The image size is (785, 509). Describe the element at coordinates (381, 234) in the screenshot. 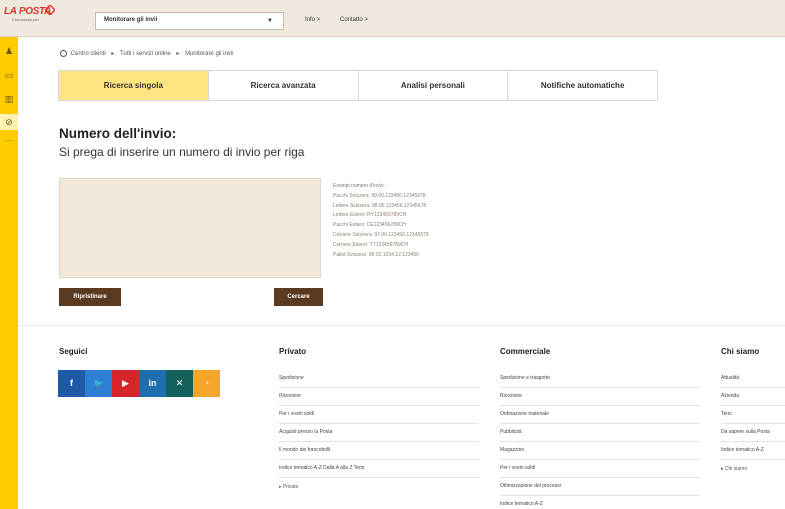

I see `example-item: Corriere Svizzera: 97.00.123456.12345678` at that location.